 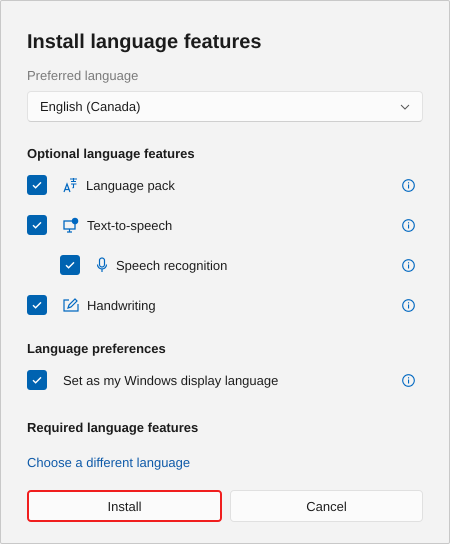 What do you see at coordinates (131, 185) in the screenshot?
I see `feature-label: Language pack` at bounding box center [131, 185].